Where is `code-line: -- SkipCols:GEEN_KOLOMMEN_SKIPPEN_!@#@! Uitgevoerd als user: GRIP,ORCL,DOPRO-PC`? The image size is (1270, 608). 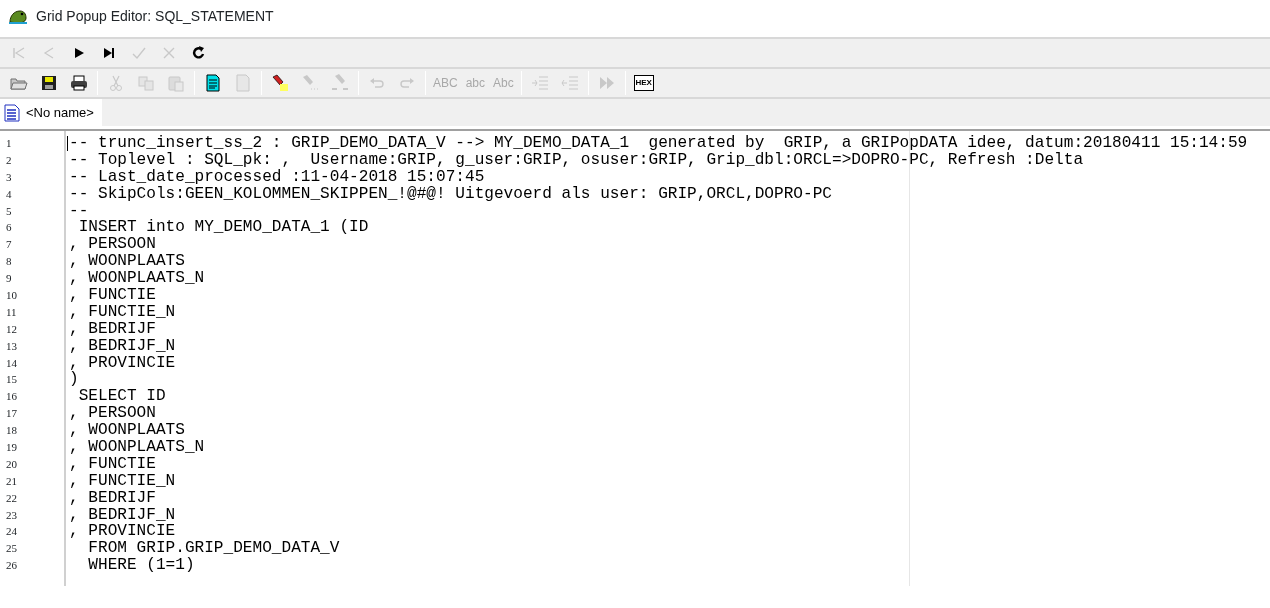
code-line: -- SkipCols:GEEN_KOLOMMEN_SKIPPEN_!@#@! Uitgevoerd als user: GRIP,ORCL,DOPRO-PC is located at coordinates (451, 194).